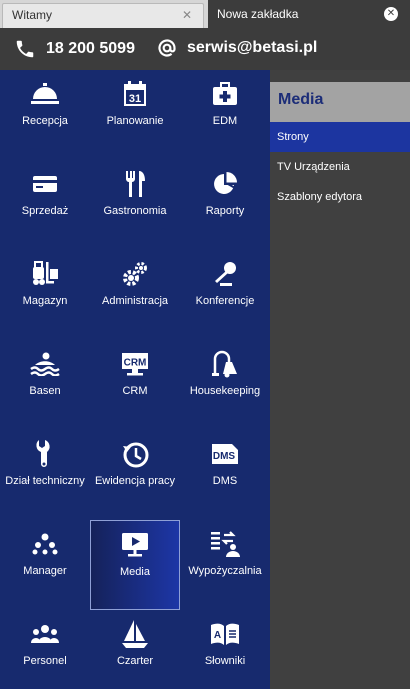  What do you see at coordinates (103, 15) in the screenshot?
I see `tab-witamy: Witamy ✕` at bounding box center [103, 15].